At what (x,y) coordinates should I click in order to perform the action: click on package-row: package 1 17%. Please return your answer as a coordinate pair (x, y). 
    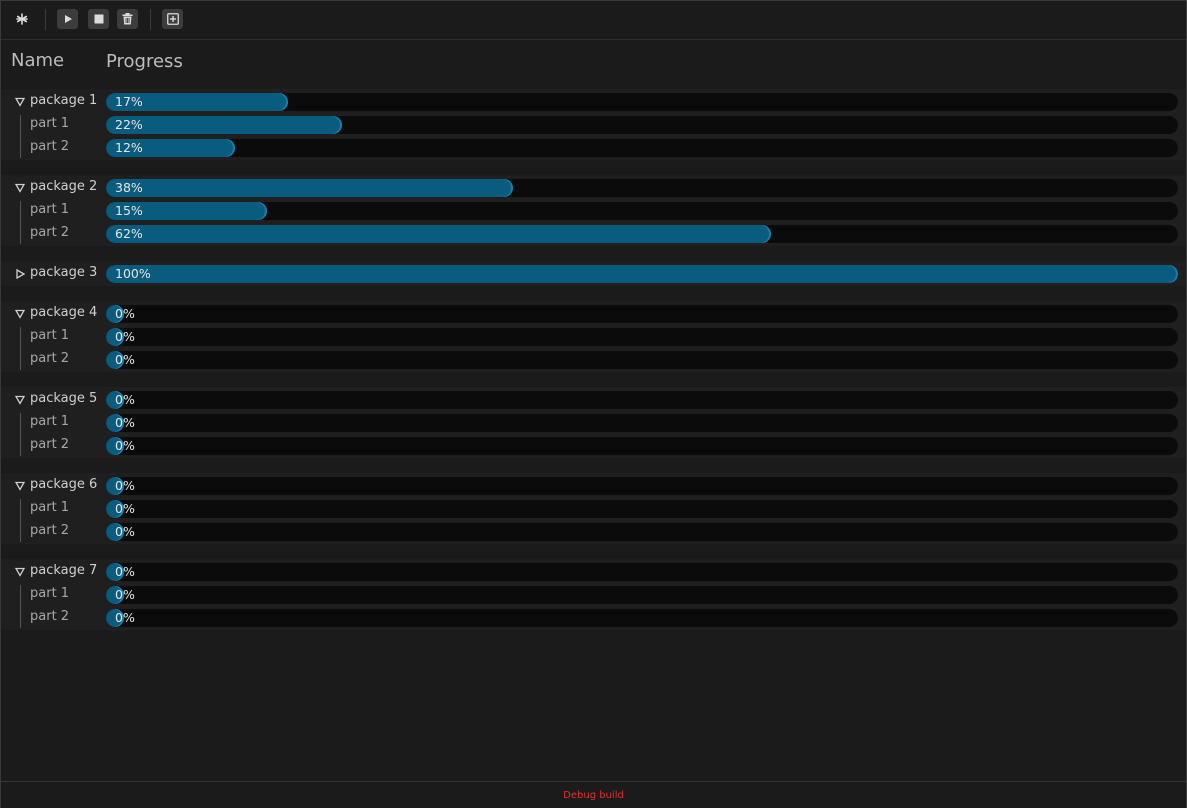
    Looking at the image, I should click on (593, 101).